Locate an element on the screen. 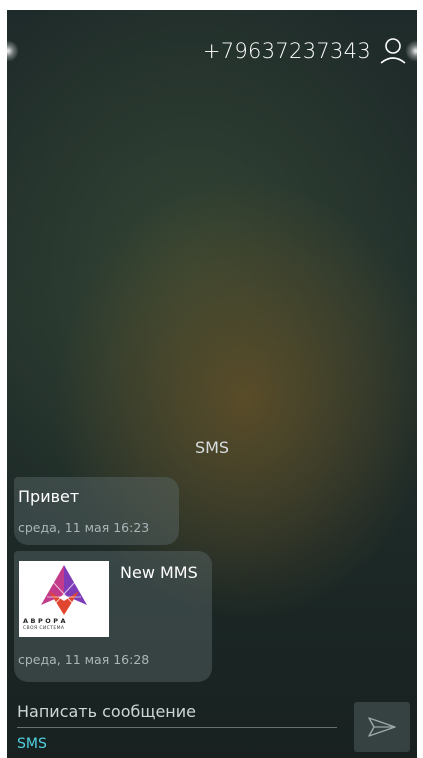 Image resolution: width=423 pixels, height=758 pixels. message-type-label: SMS is located at coordinates (212, 447).